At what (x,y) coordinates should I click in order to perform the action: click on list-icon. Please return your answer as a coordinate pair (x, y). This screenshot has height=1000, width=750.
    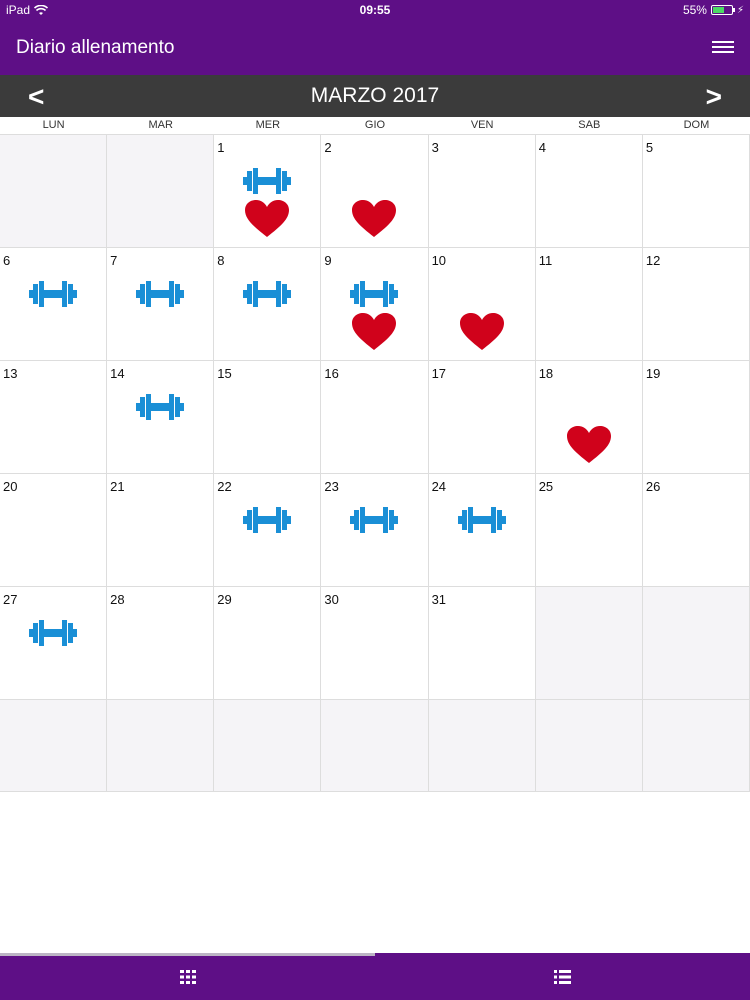
    Looking at the image, I should click on (562, 976).